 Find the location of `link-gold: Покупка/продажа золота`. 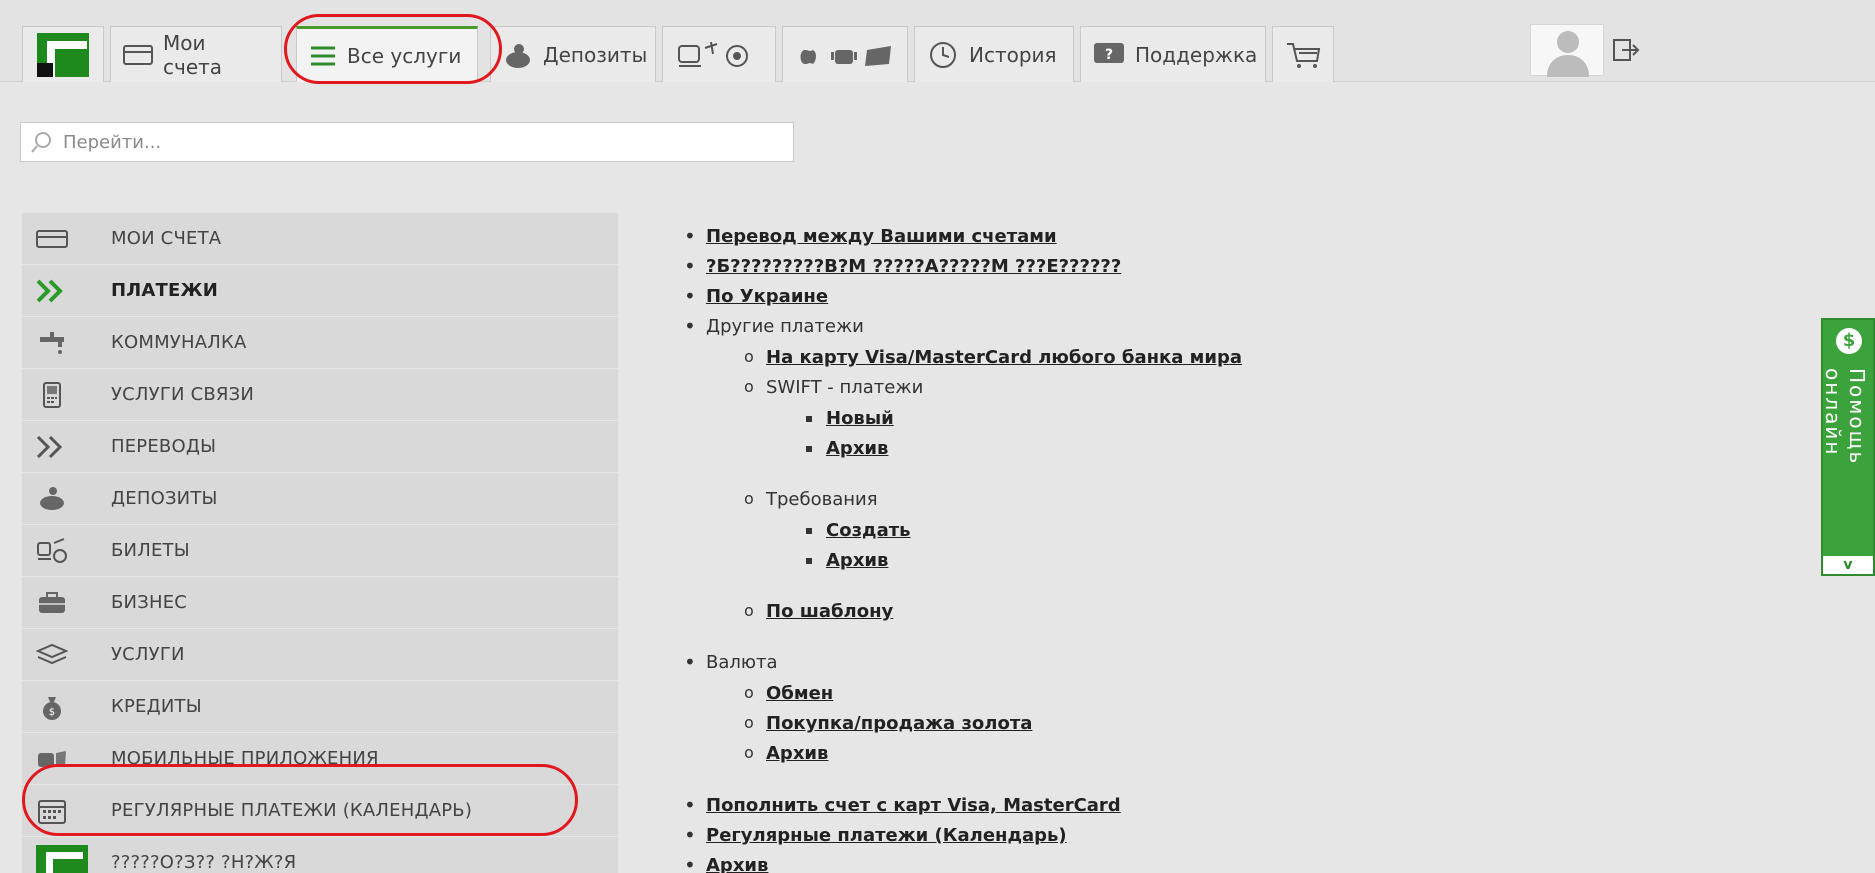

link-gold: Покупка/продажа золота is located at coordinates (899, 723).